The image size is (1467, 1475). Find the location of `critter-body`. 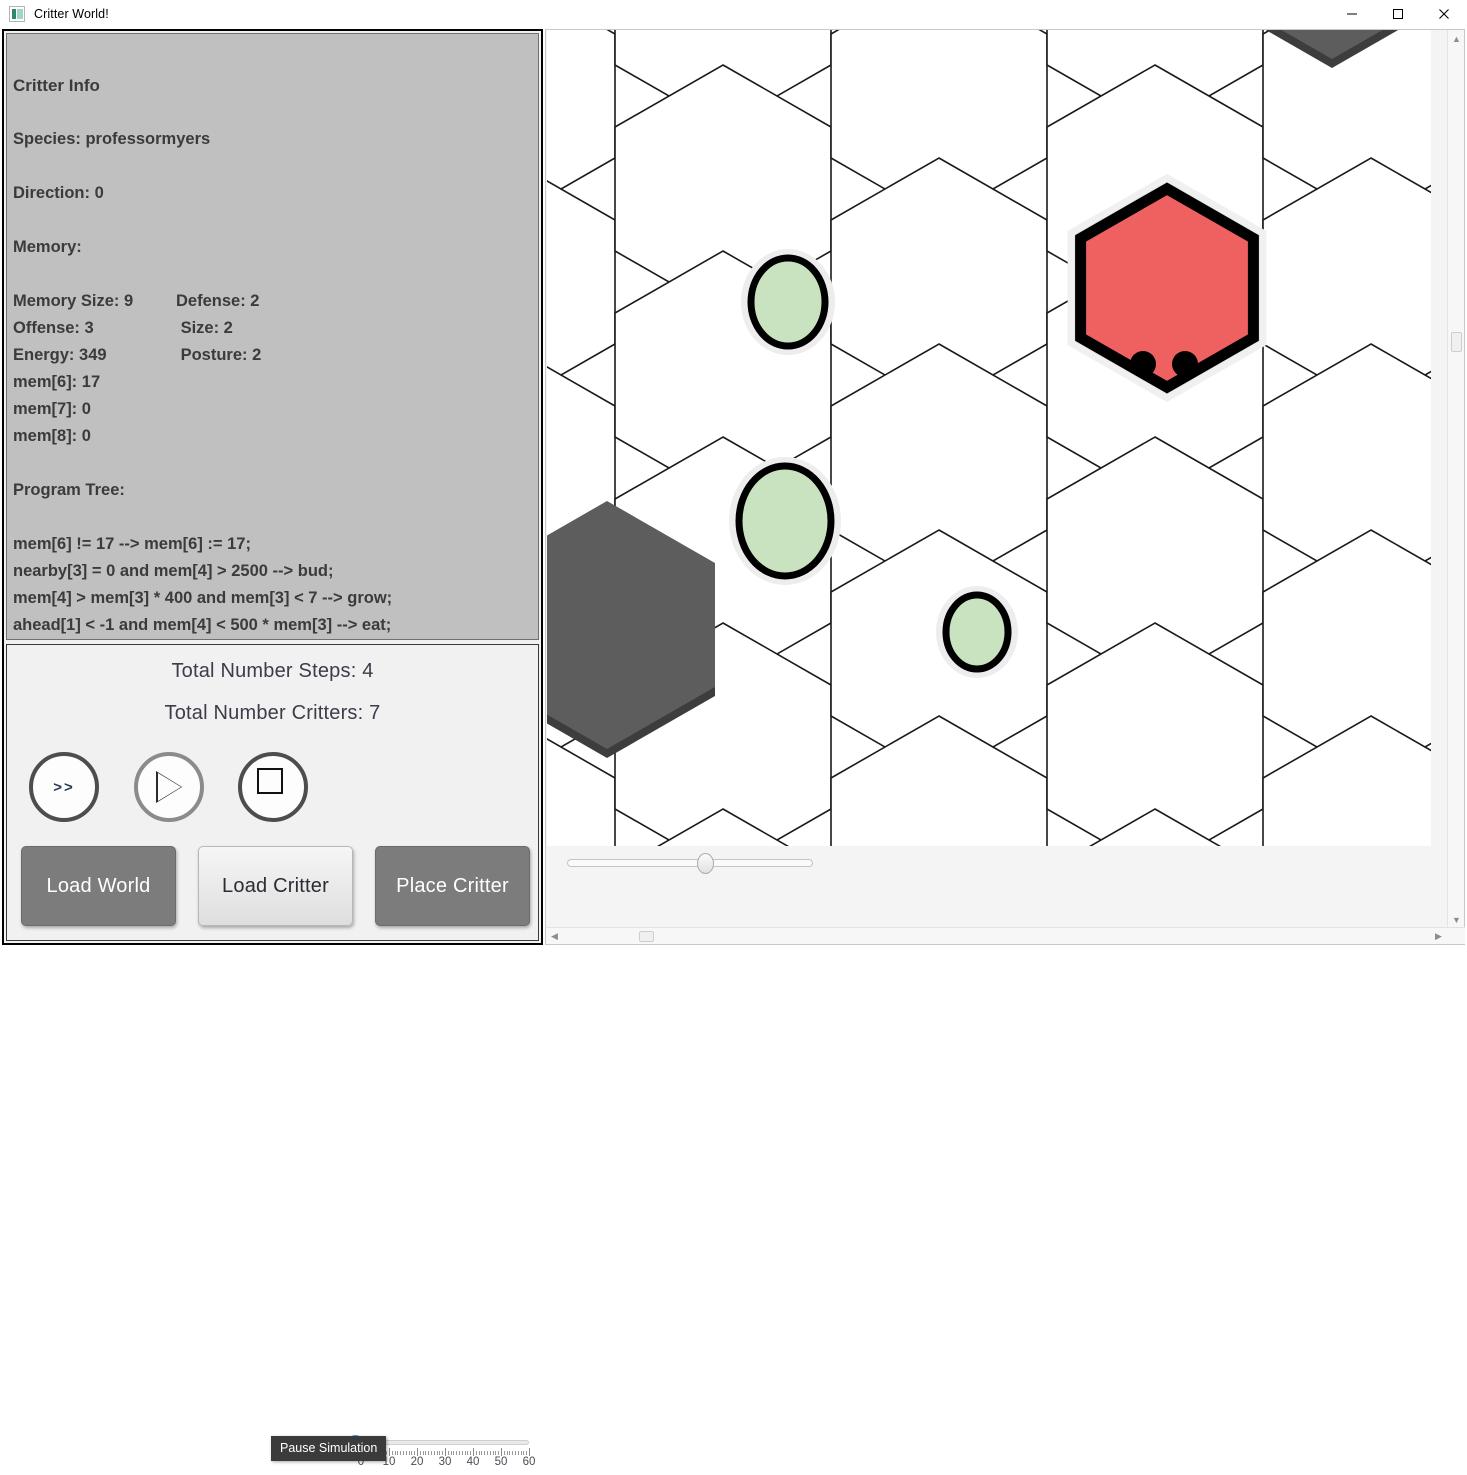

critter-body is located at coordinates (1167, 288).